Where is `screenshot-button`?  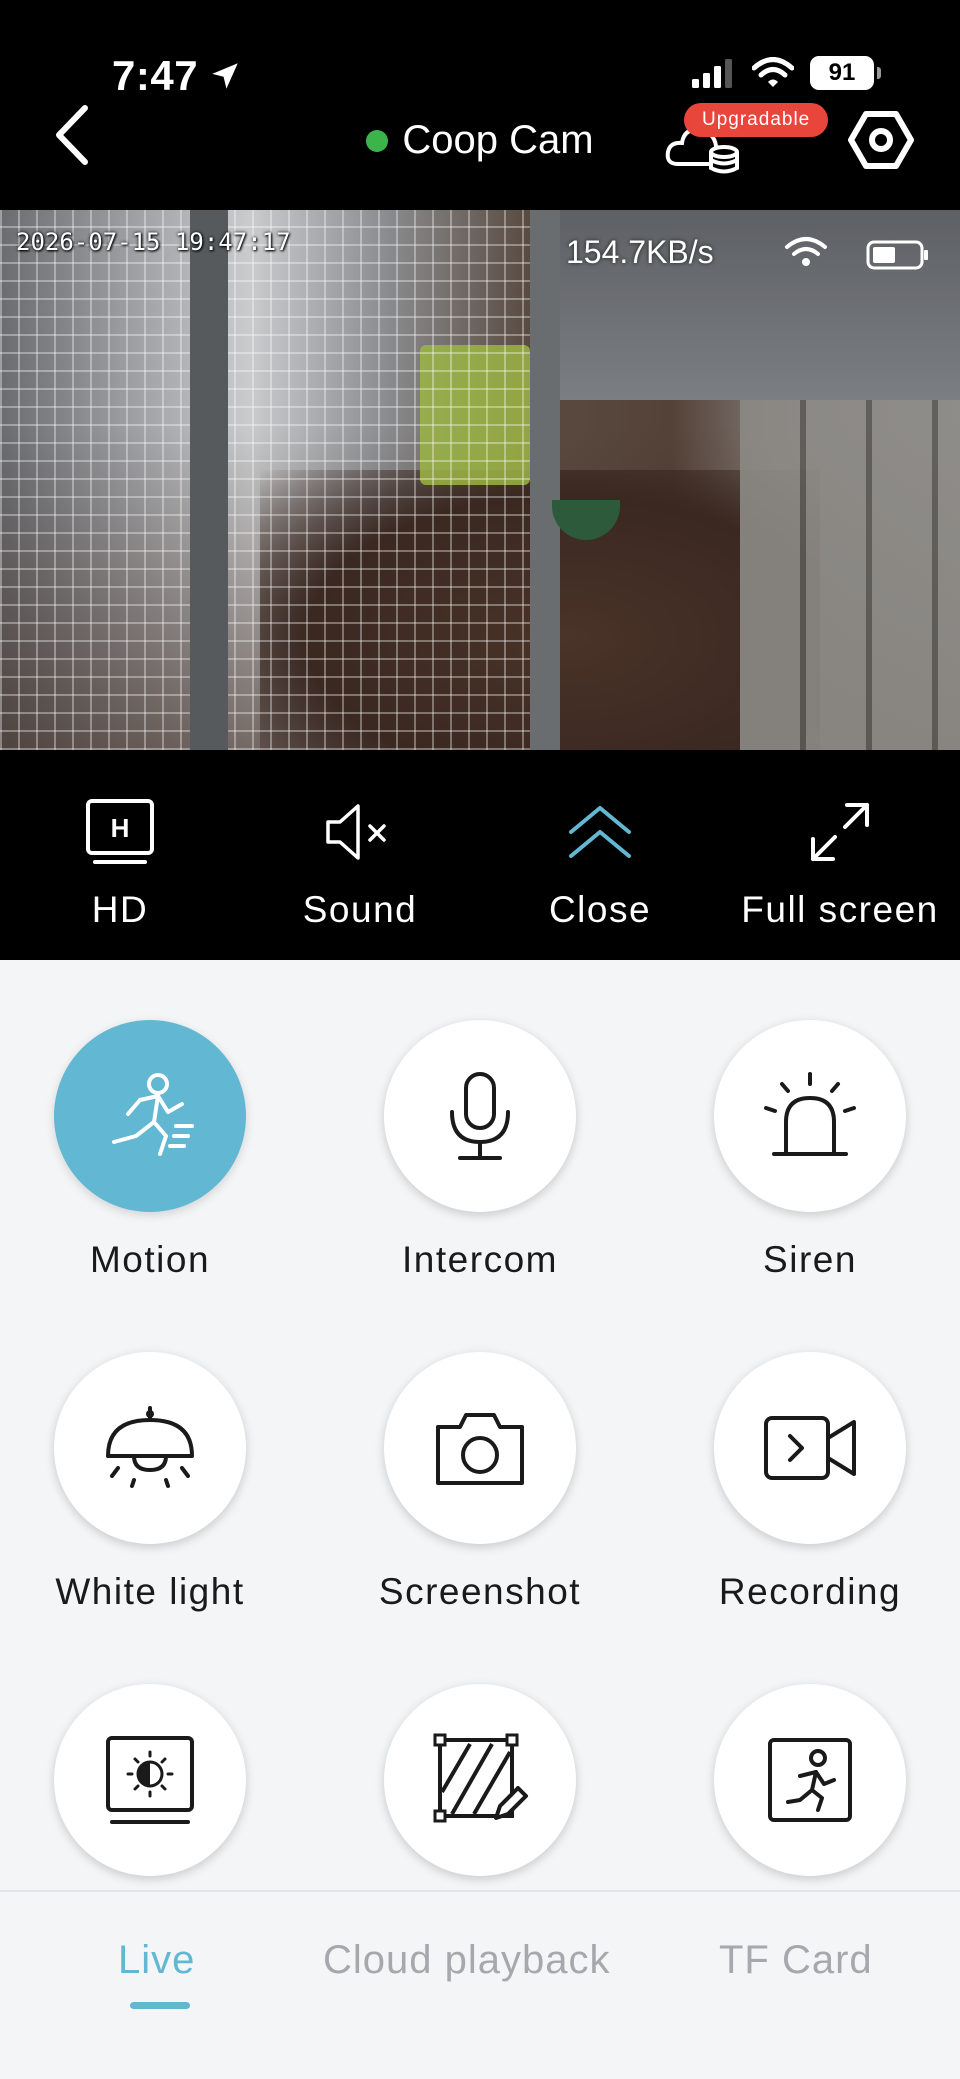 screenshot-button is located at coordinates (480, 1448).